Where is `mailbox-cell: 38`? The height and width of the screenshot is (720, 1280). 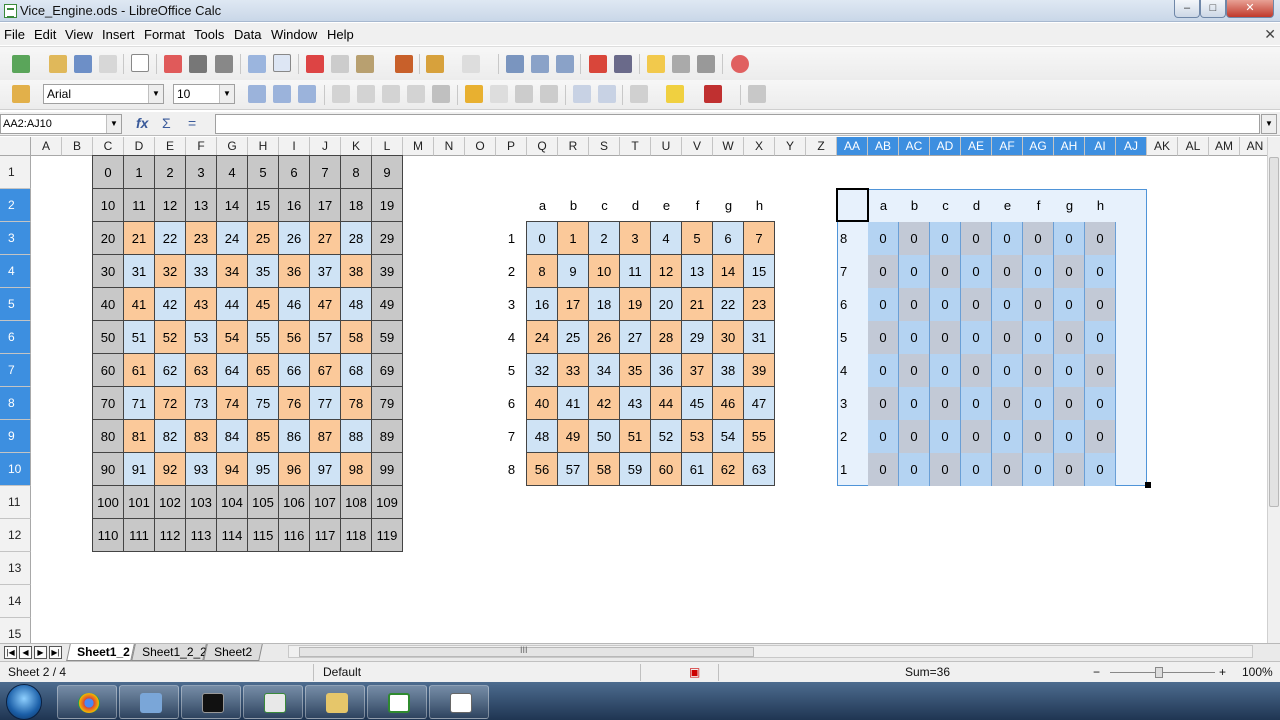
mailbox-cell: 38 is located at coordinates (356, 271).